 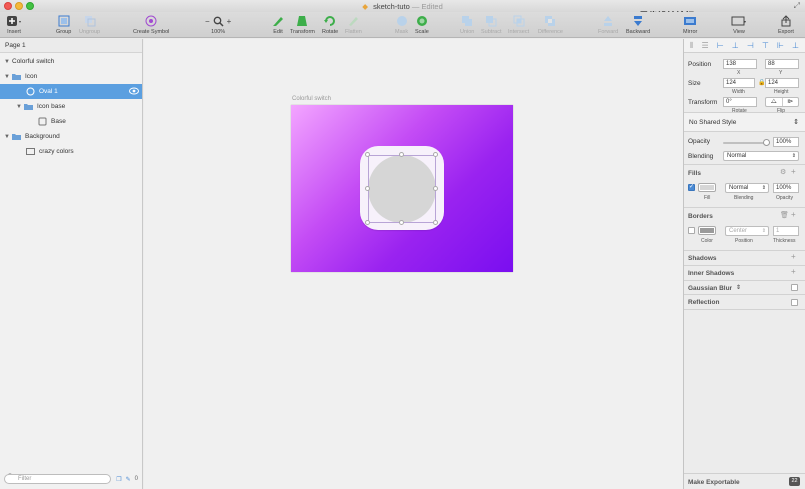 I want to click on opacity-slider-track, so click(x=745, y=143).